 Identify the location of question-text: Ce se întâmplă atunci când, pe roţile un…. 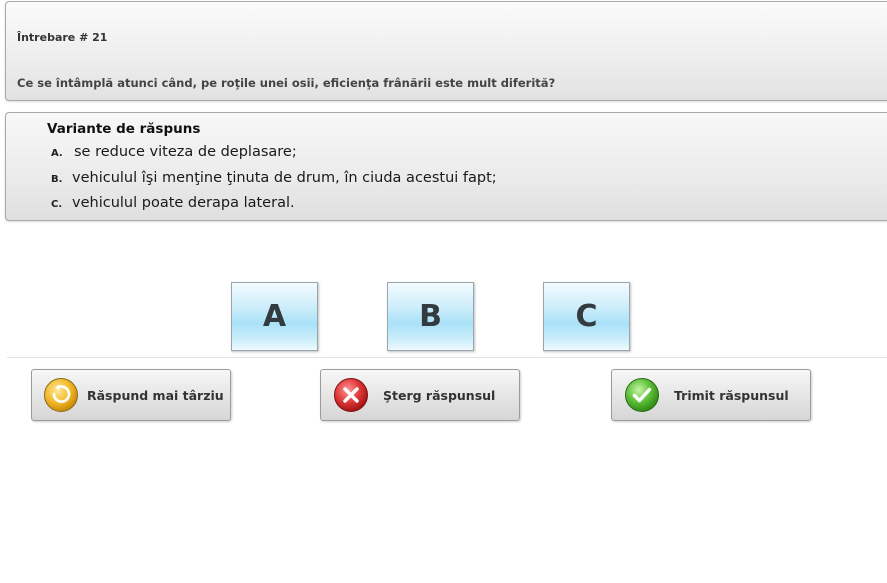
(286, 83).